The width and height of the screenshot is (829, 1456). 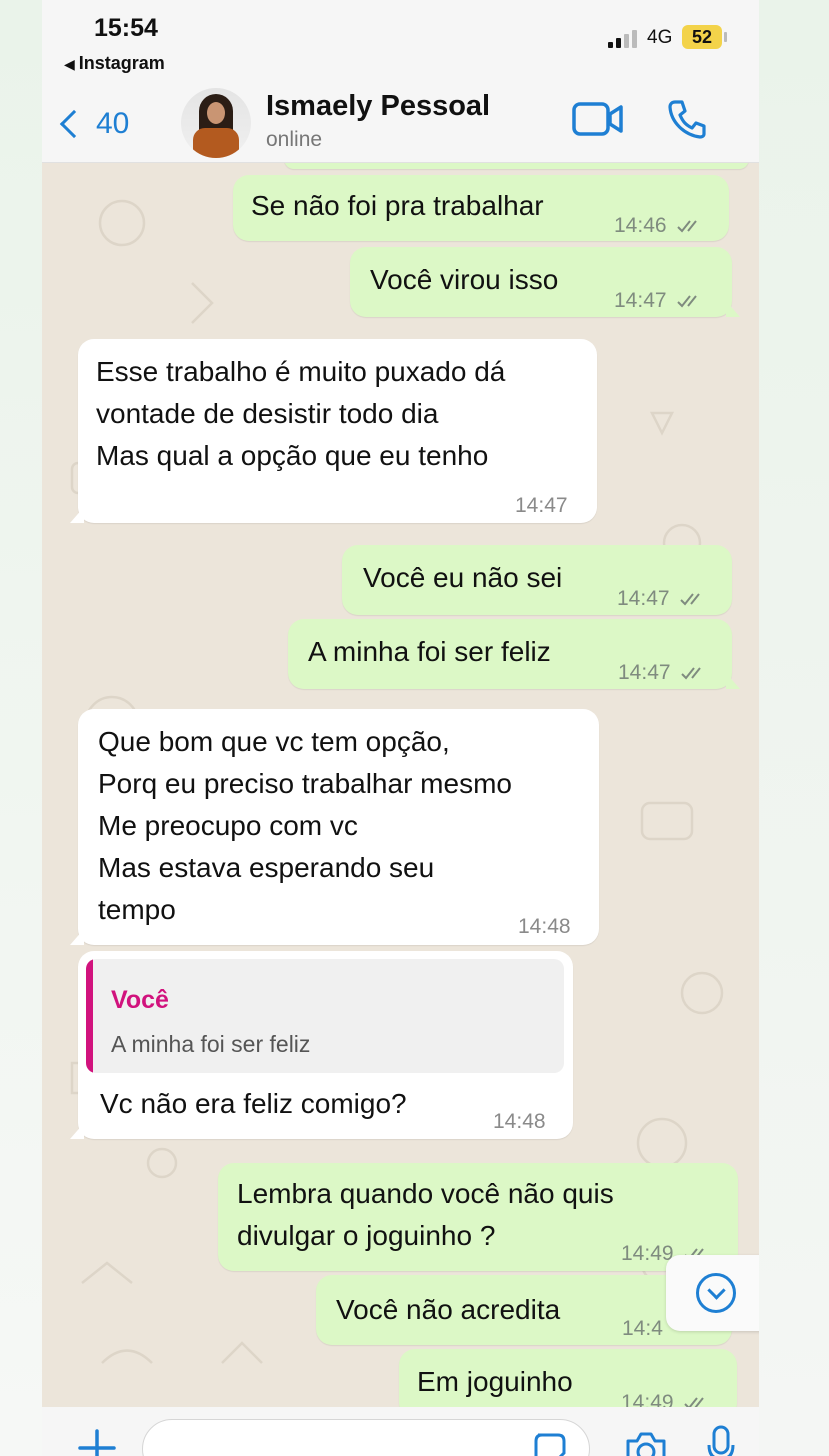 I want to click on scroll-to-bottom-button, so click(x=712, y=1293).